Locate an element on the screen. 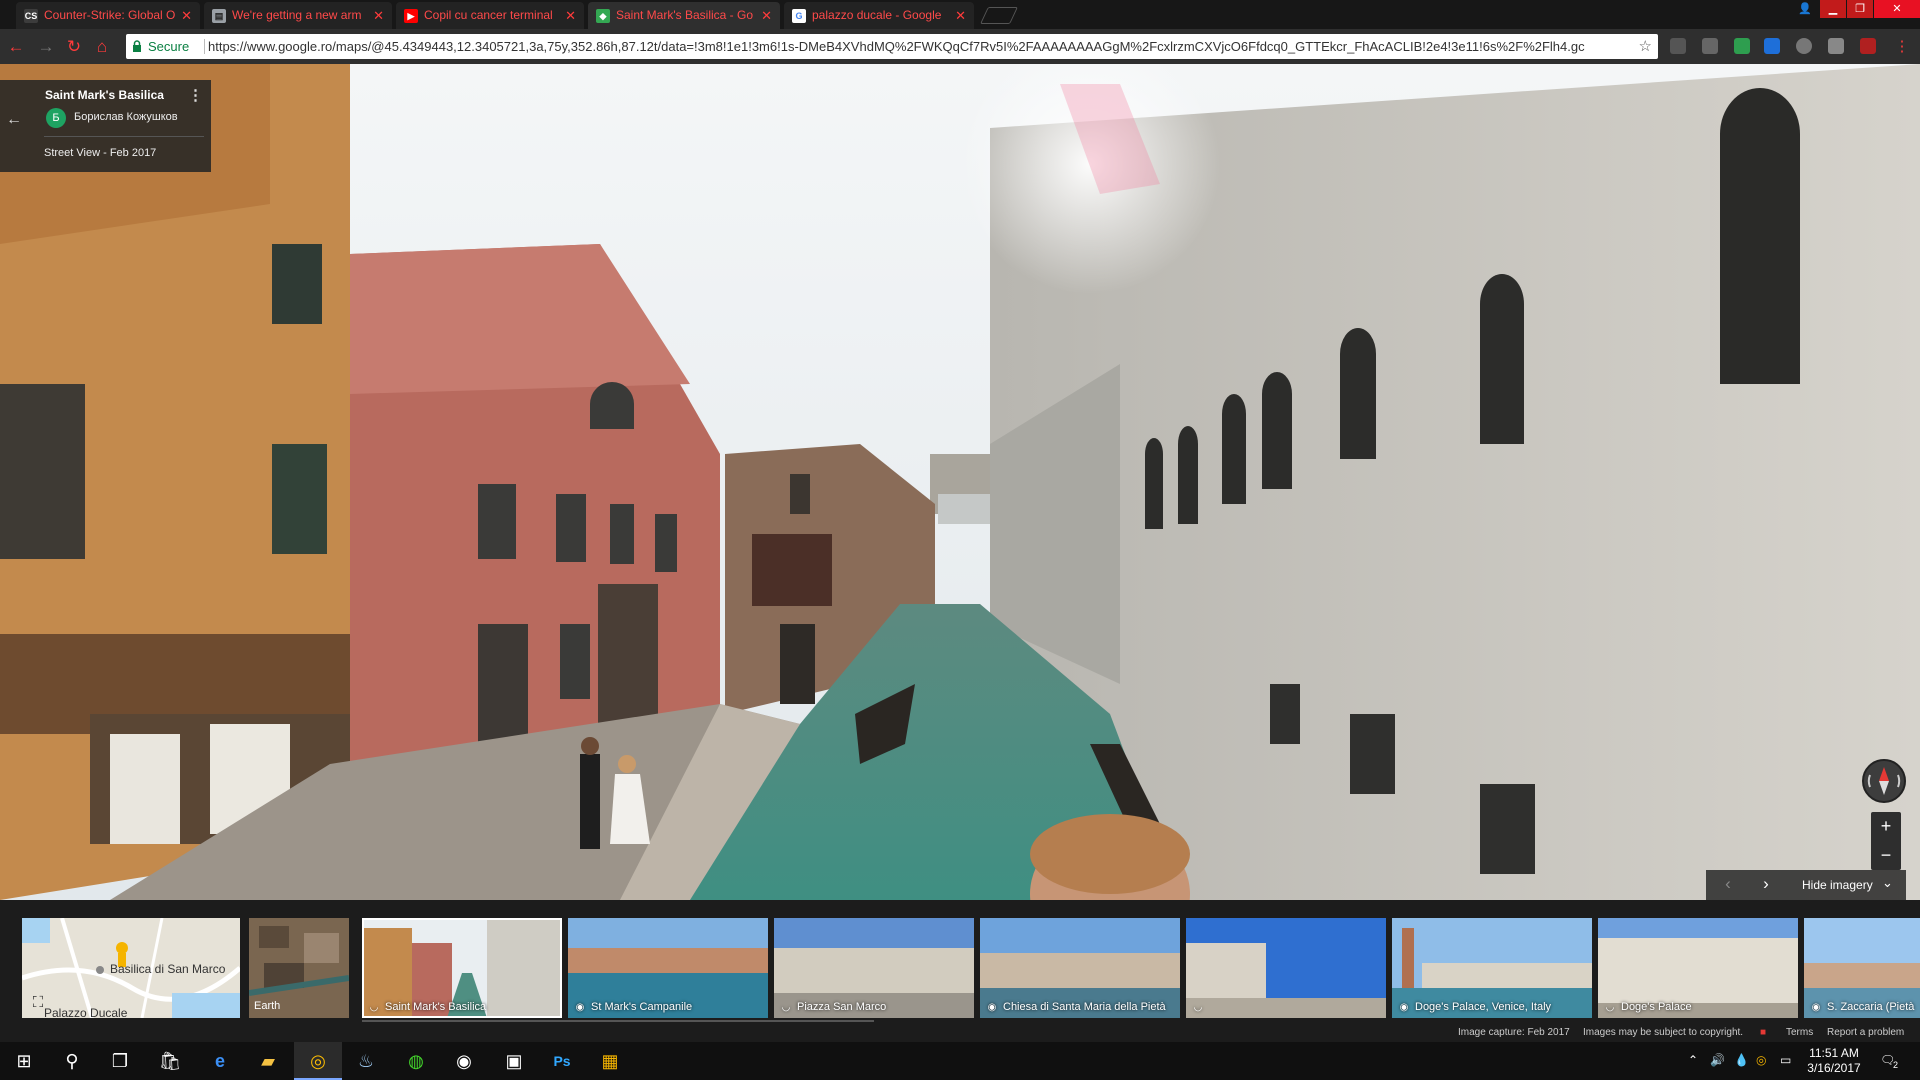 The image size is (1920, 1080). forward-arrow-icon: → is located at coordinates (46, 47).